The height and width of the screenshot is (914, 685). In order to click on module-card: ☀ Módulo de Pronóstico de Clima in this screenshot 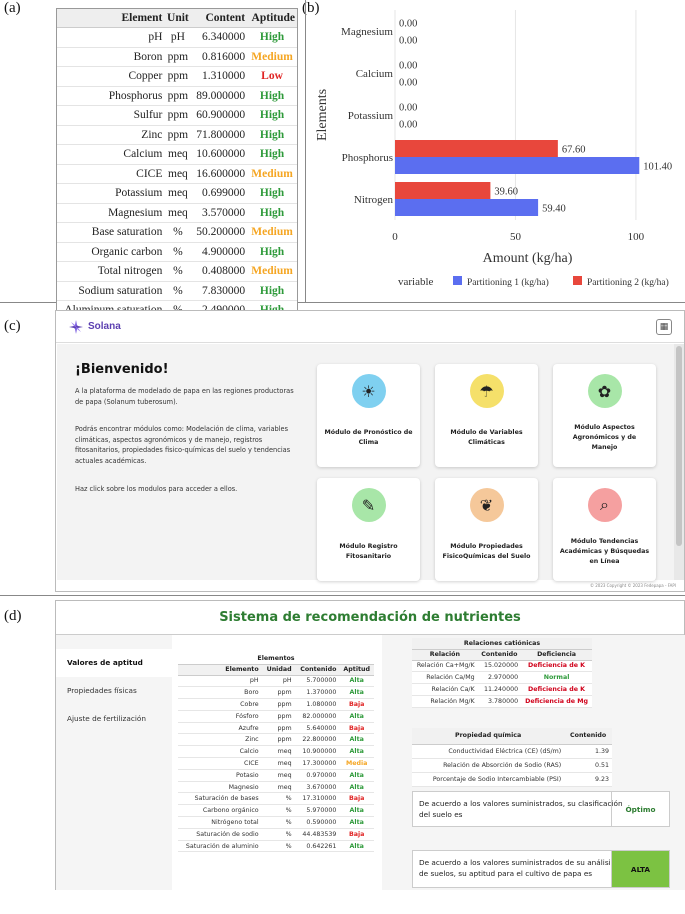, I will do `click(368, 415)`.